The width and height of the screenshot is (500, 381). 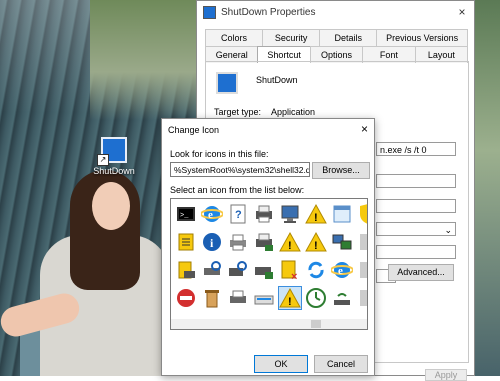 What do you see at coordinates (416, 252) in the screenshot?
I see `comment-field` at bounding box center [416, 252].